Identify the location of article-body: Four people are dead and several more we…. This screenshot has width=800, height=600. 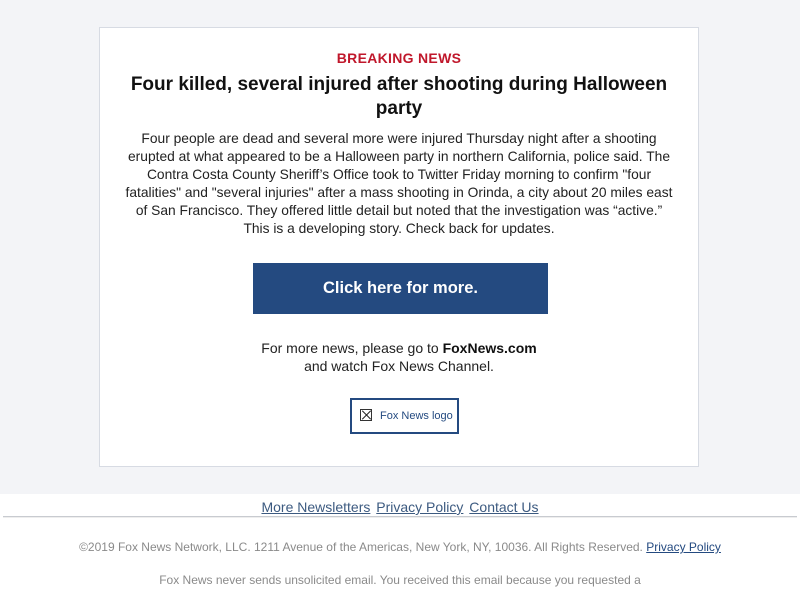
(399, 183).